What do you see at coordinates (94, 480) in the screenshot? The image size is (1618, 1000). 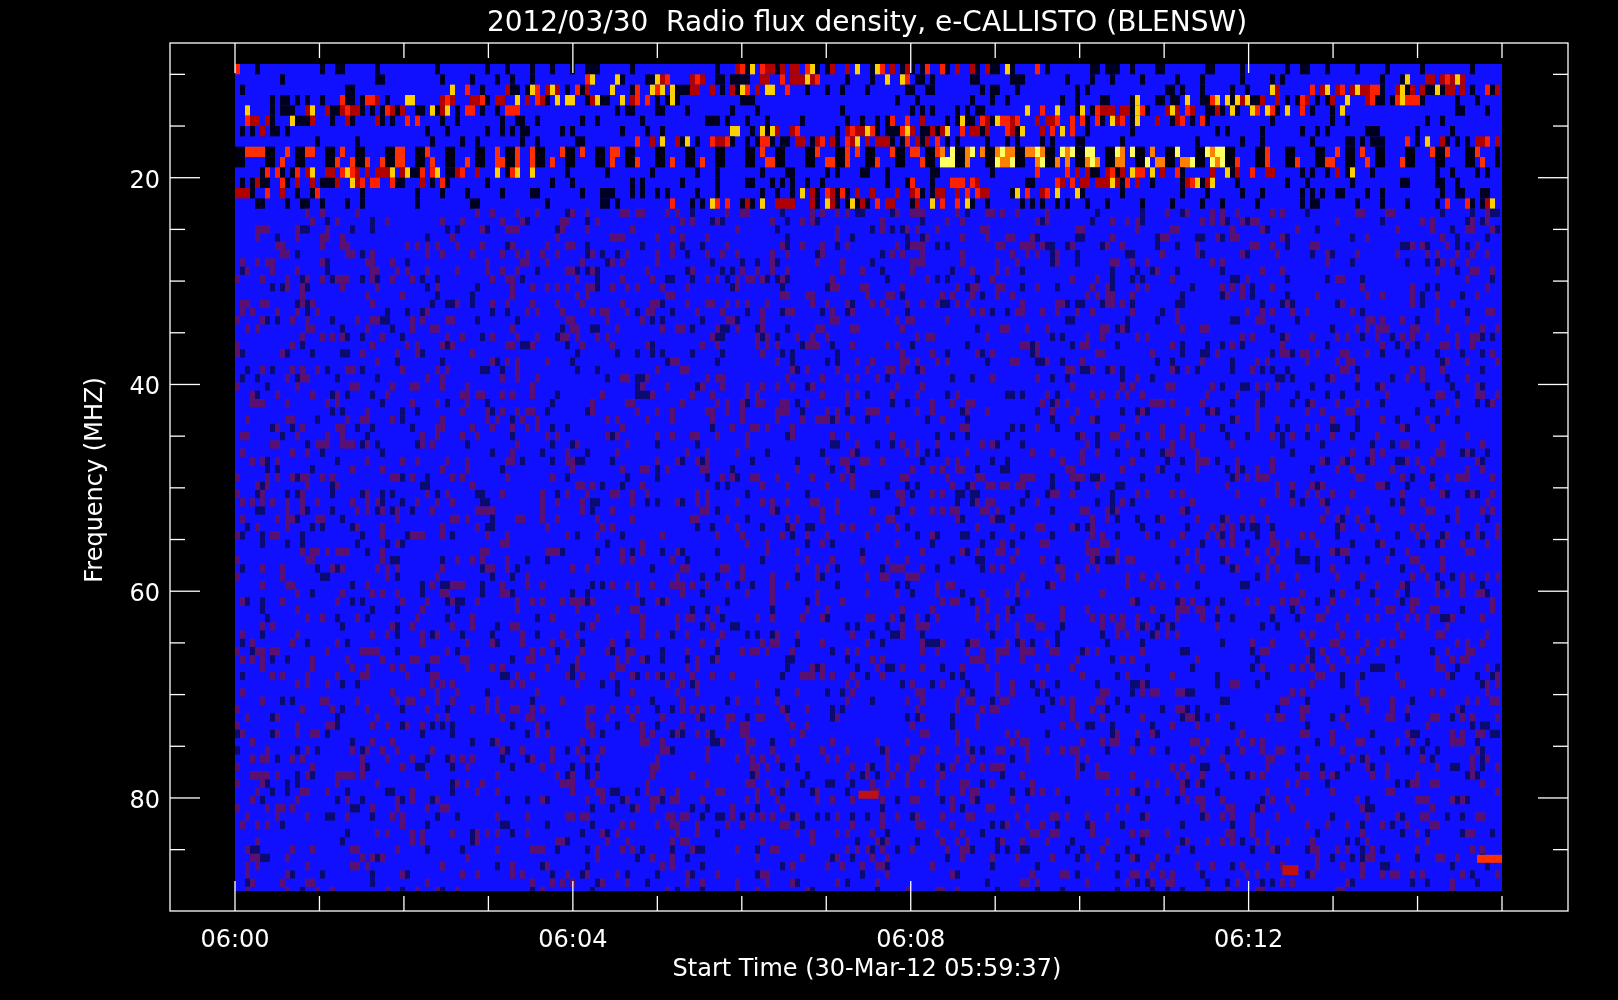 I see `axis-label: Frequency (MHZ)` at bounding box center [94, 480].